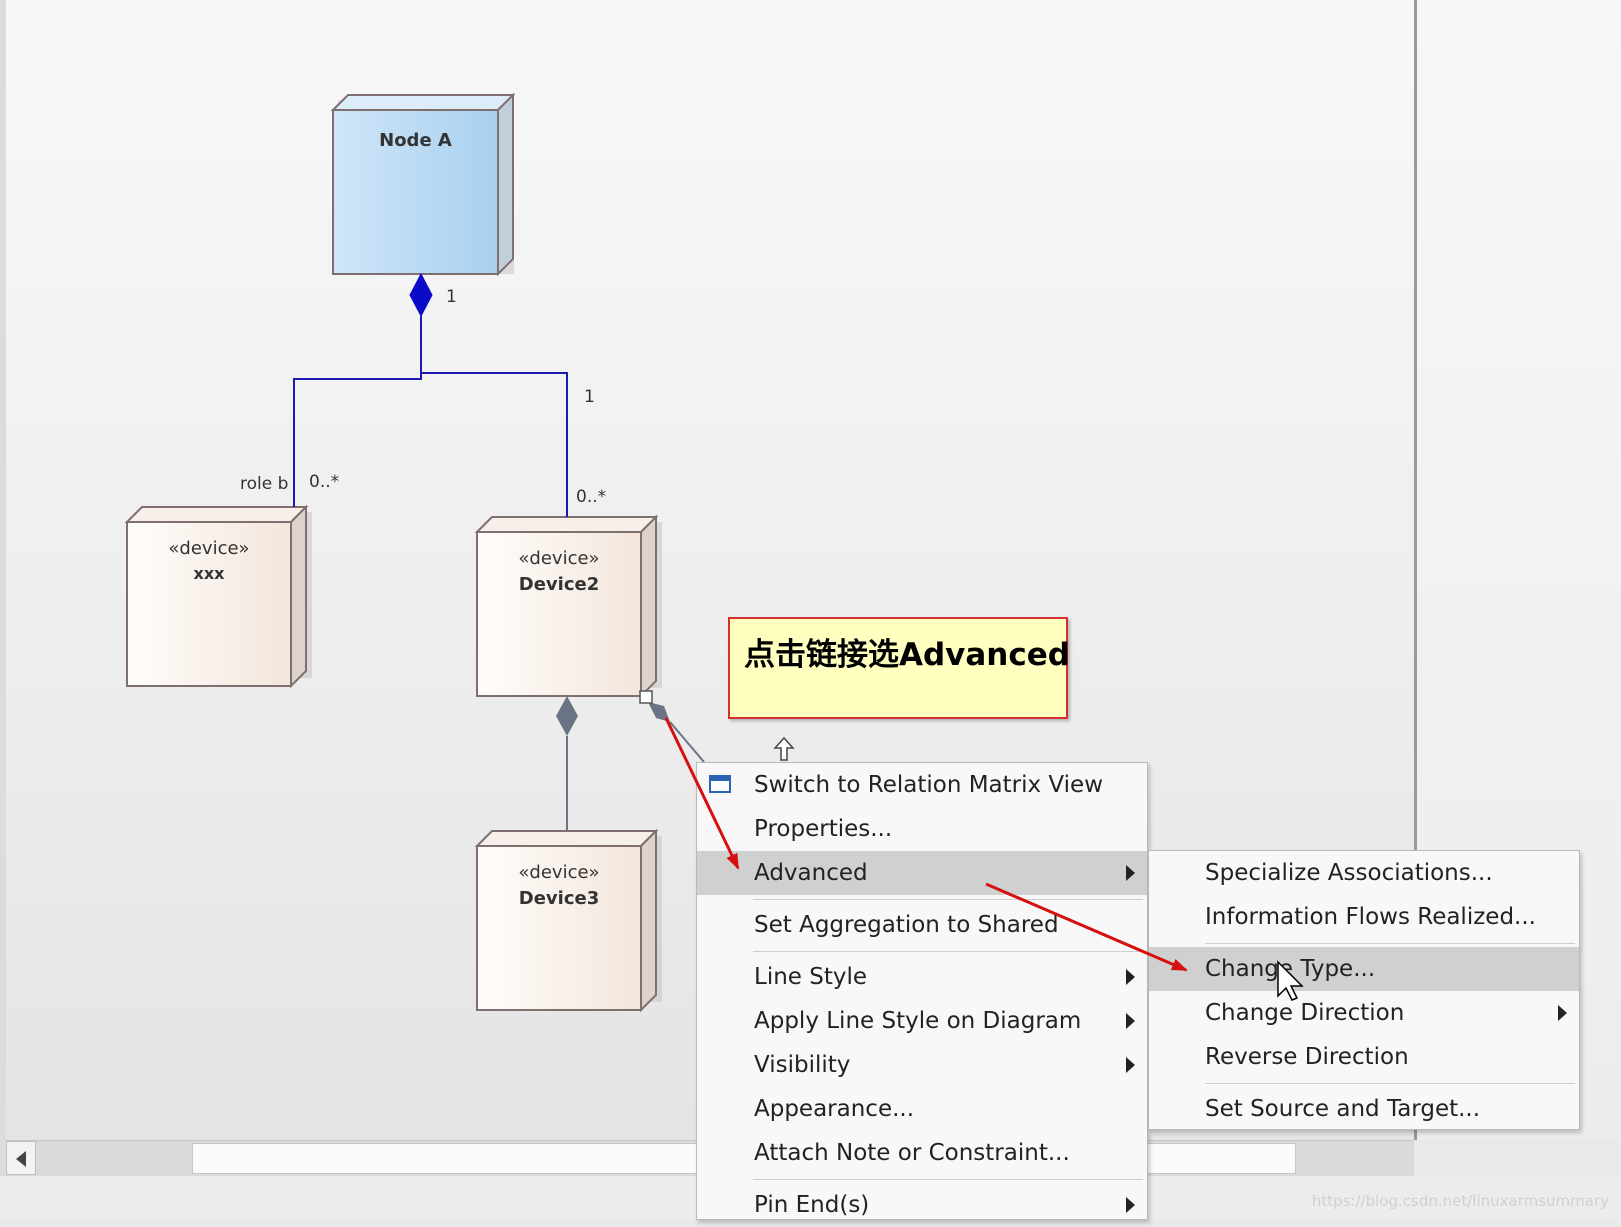 The height and width of the screenshot is (1227, 1621). What do you see at coordinates (922, 925) in the screenshot?
I see `menu-item-set-aggregation: Set Aggregation to Shared` at bounding box center [922, 925].